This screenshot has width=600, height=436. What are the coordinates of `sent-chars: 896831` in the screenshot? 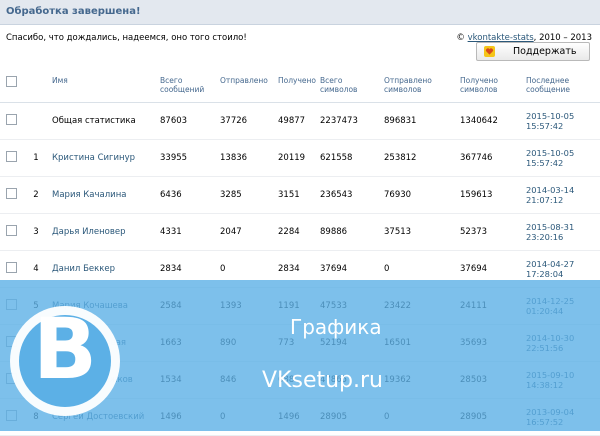 It's located at (420, 121).